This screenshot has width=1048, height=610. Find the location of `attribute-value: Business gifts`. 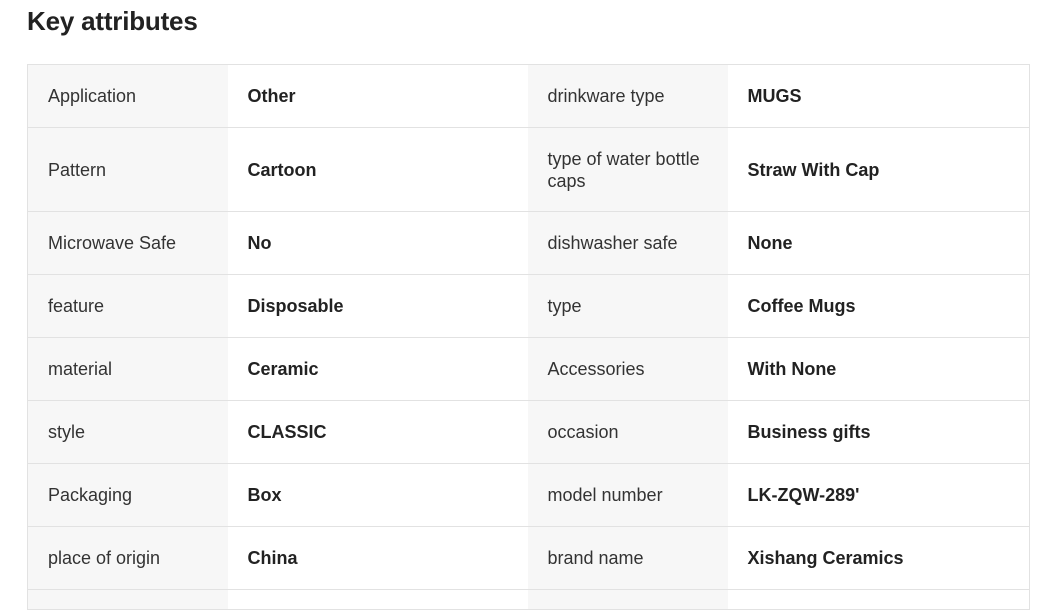

attribute-value: Business gifts is located at coordinates (878, 432).